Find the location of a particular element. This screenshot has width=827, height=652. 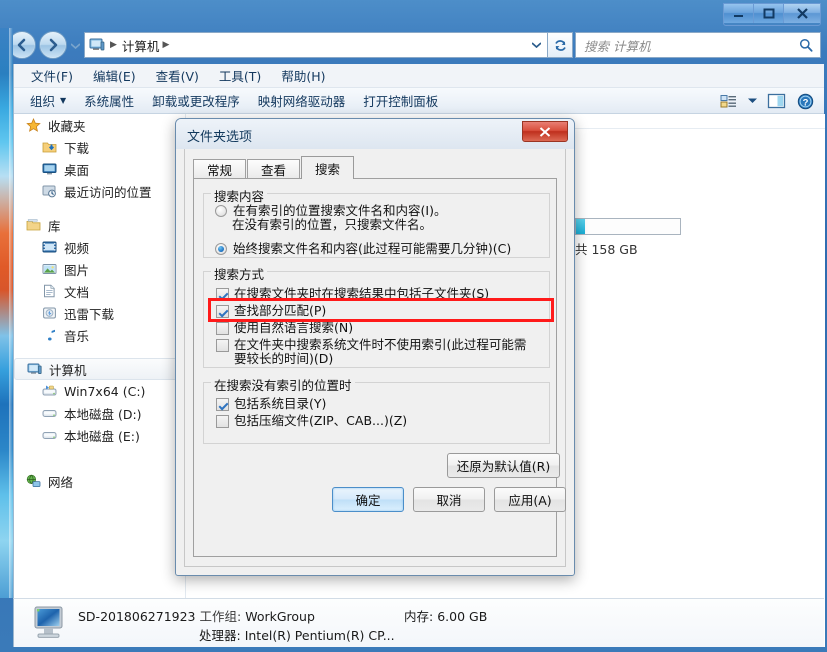

toolbar-system-properties: 系统属性 is located at coordinates (109, 100).